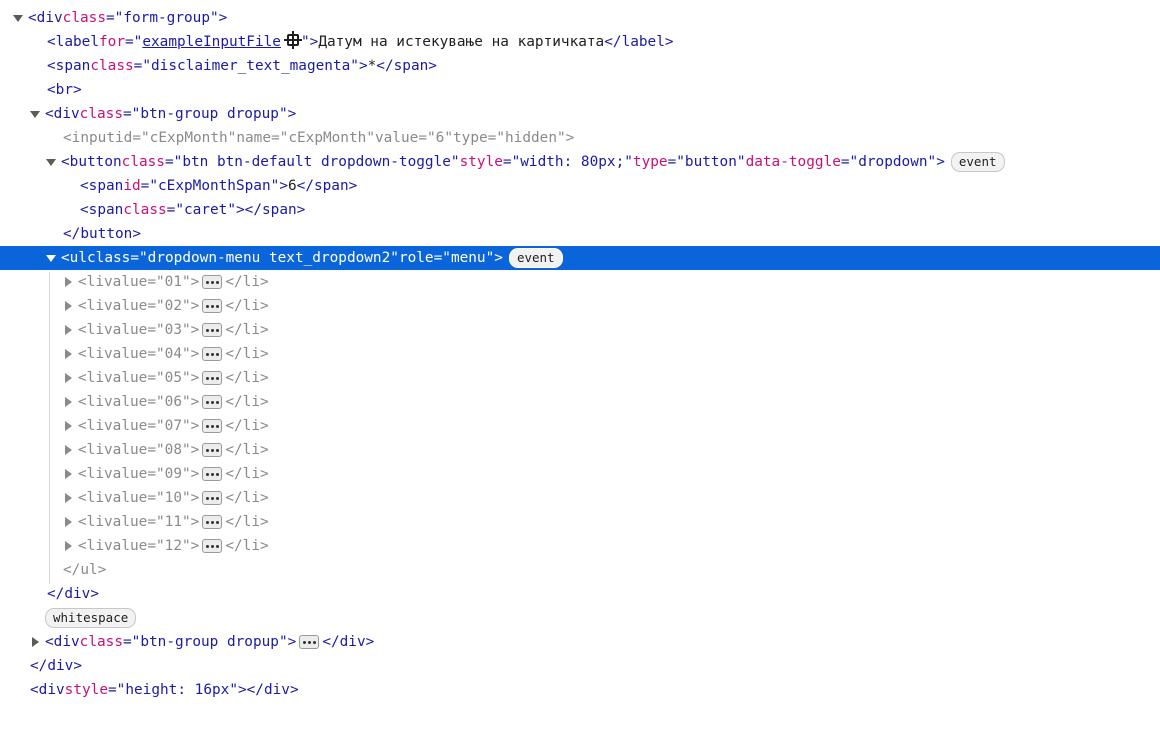 This screenshot has width=1160, height=750. I want to click on list-item: < li value = "05" > </li >, so click(580, 378).